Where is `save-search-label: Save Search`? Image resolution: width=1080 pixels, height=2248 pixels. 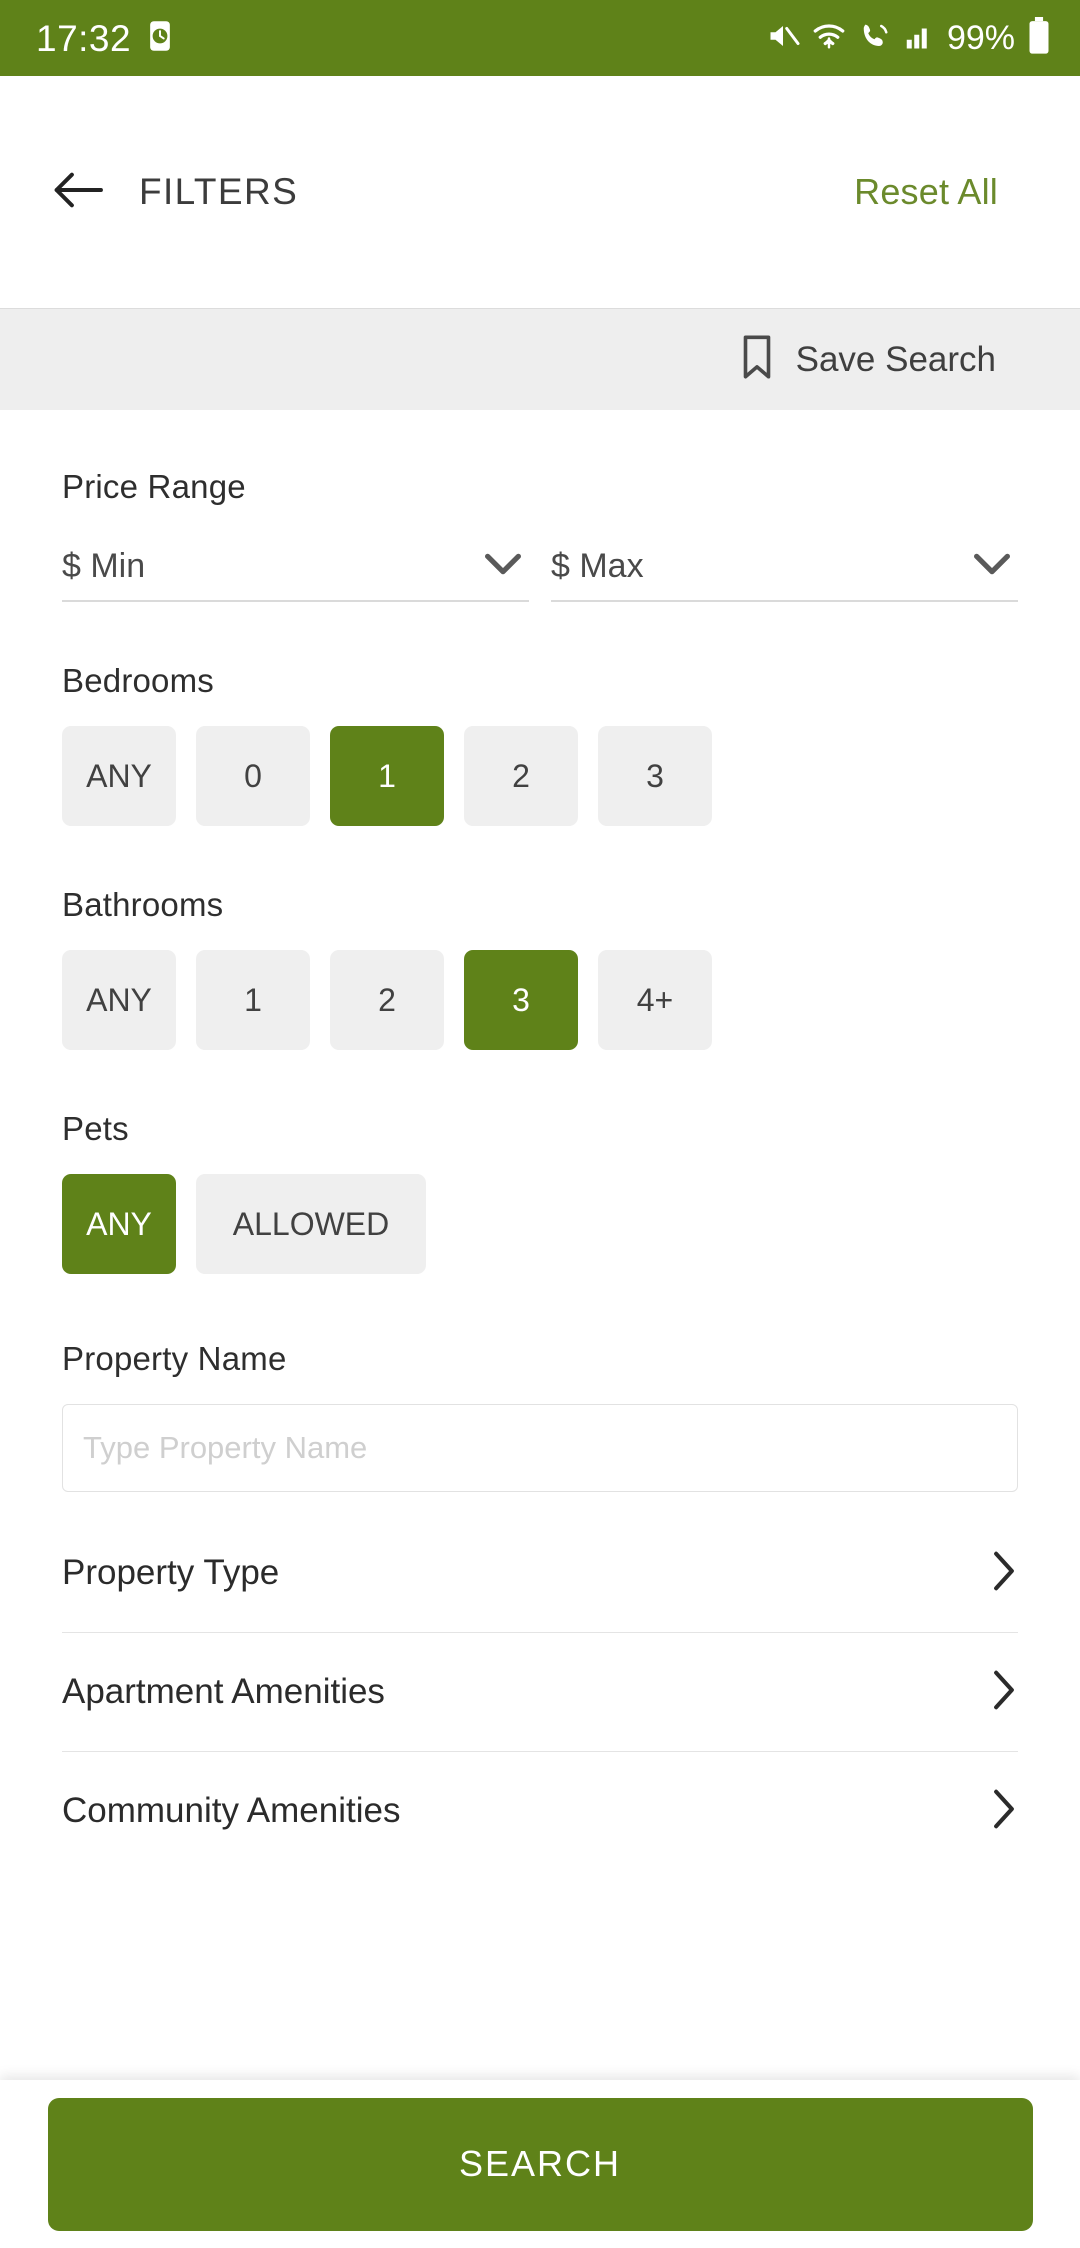 save-search-label: Save Search is located at coordinates (895, 359).